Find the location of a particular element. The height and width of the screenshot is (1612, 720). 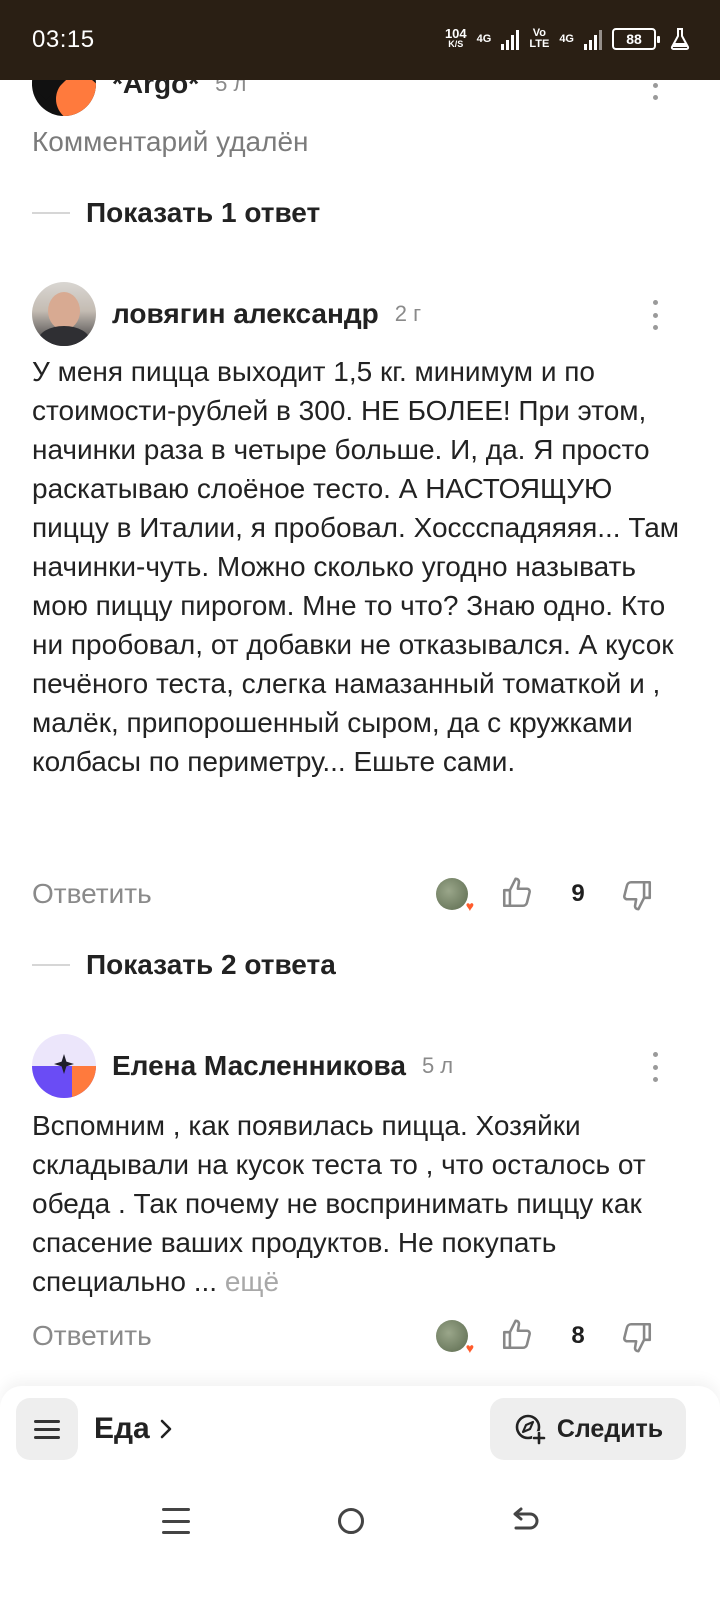

sim2-network-type: 4G is located at coordinates (566, 38).